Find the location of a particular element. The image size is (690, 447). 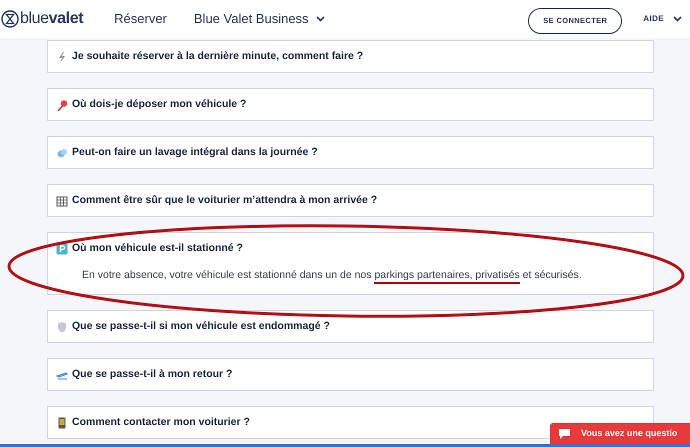

faq-question: Où mon véhicule est-il stationné ? is located at coordinates (157, 248).